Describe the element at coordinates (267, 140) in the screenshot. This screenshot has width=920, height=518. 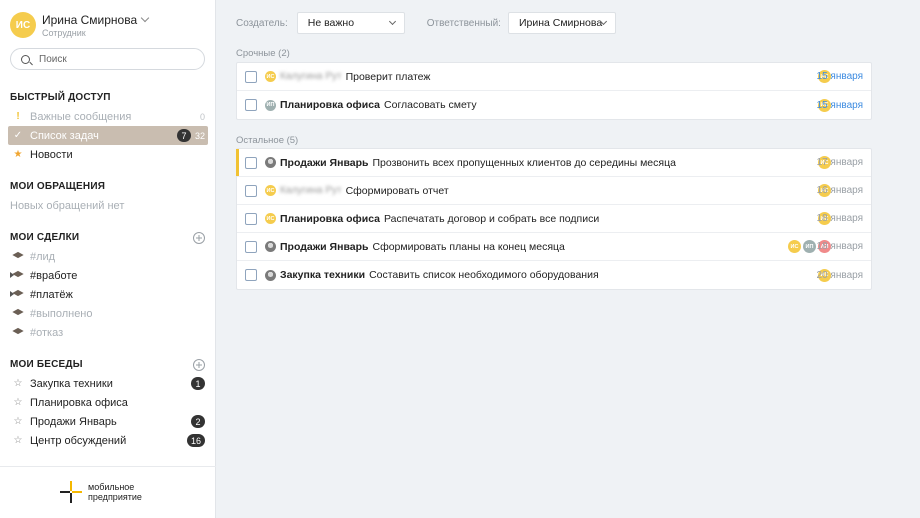
I see `group-title-other: Остальное (5)` at that location.